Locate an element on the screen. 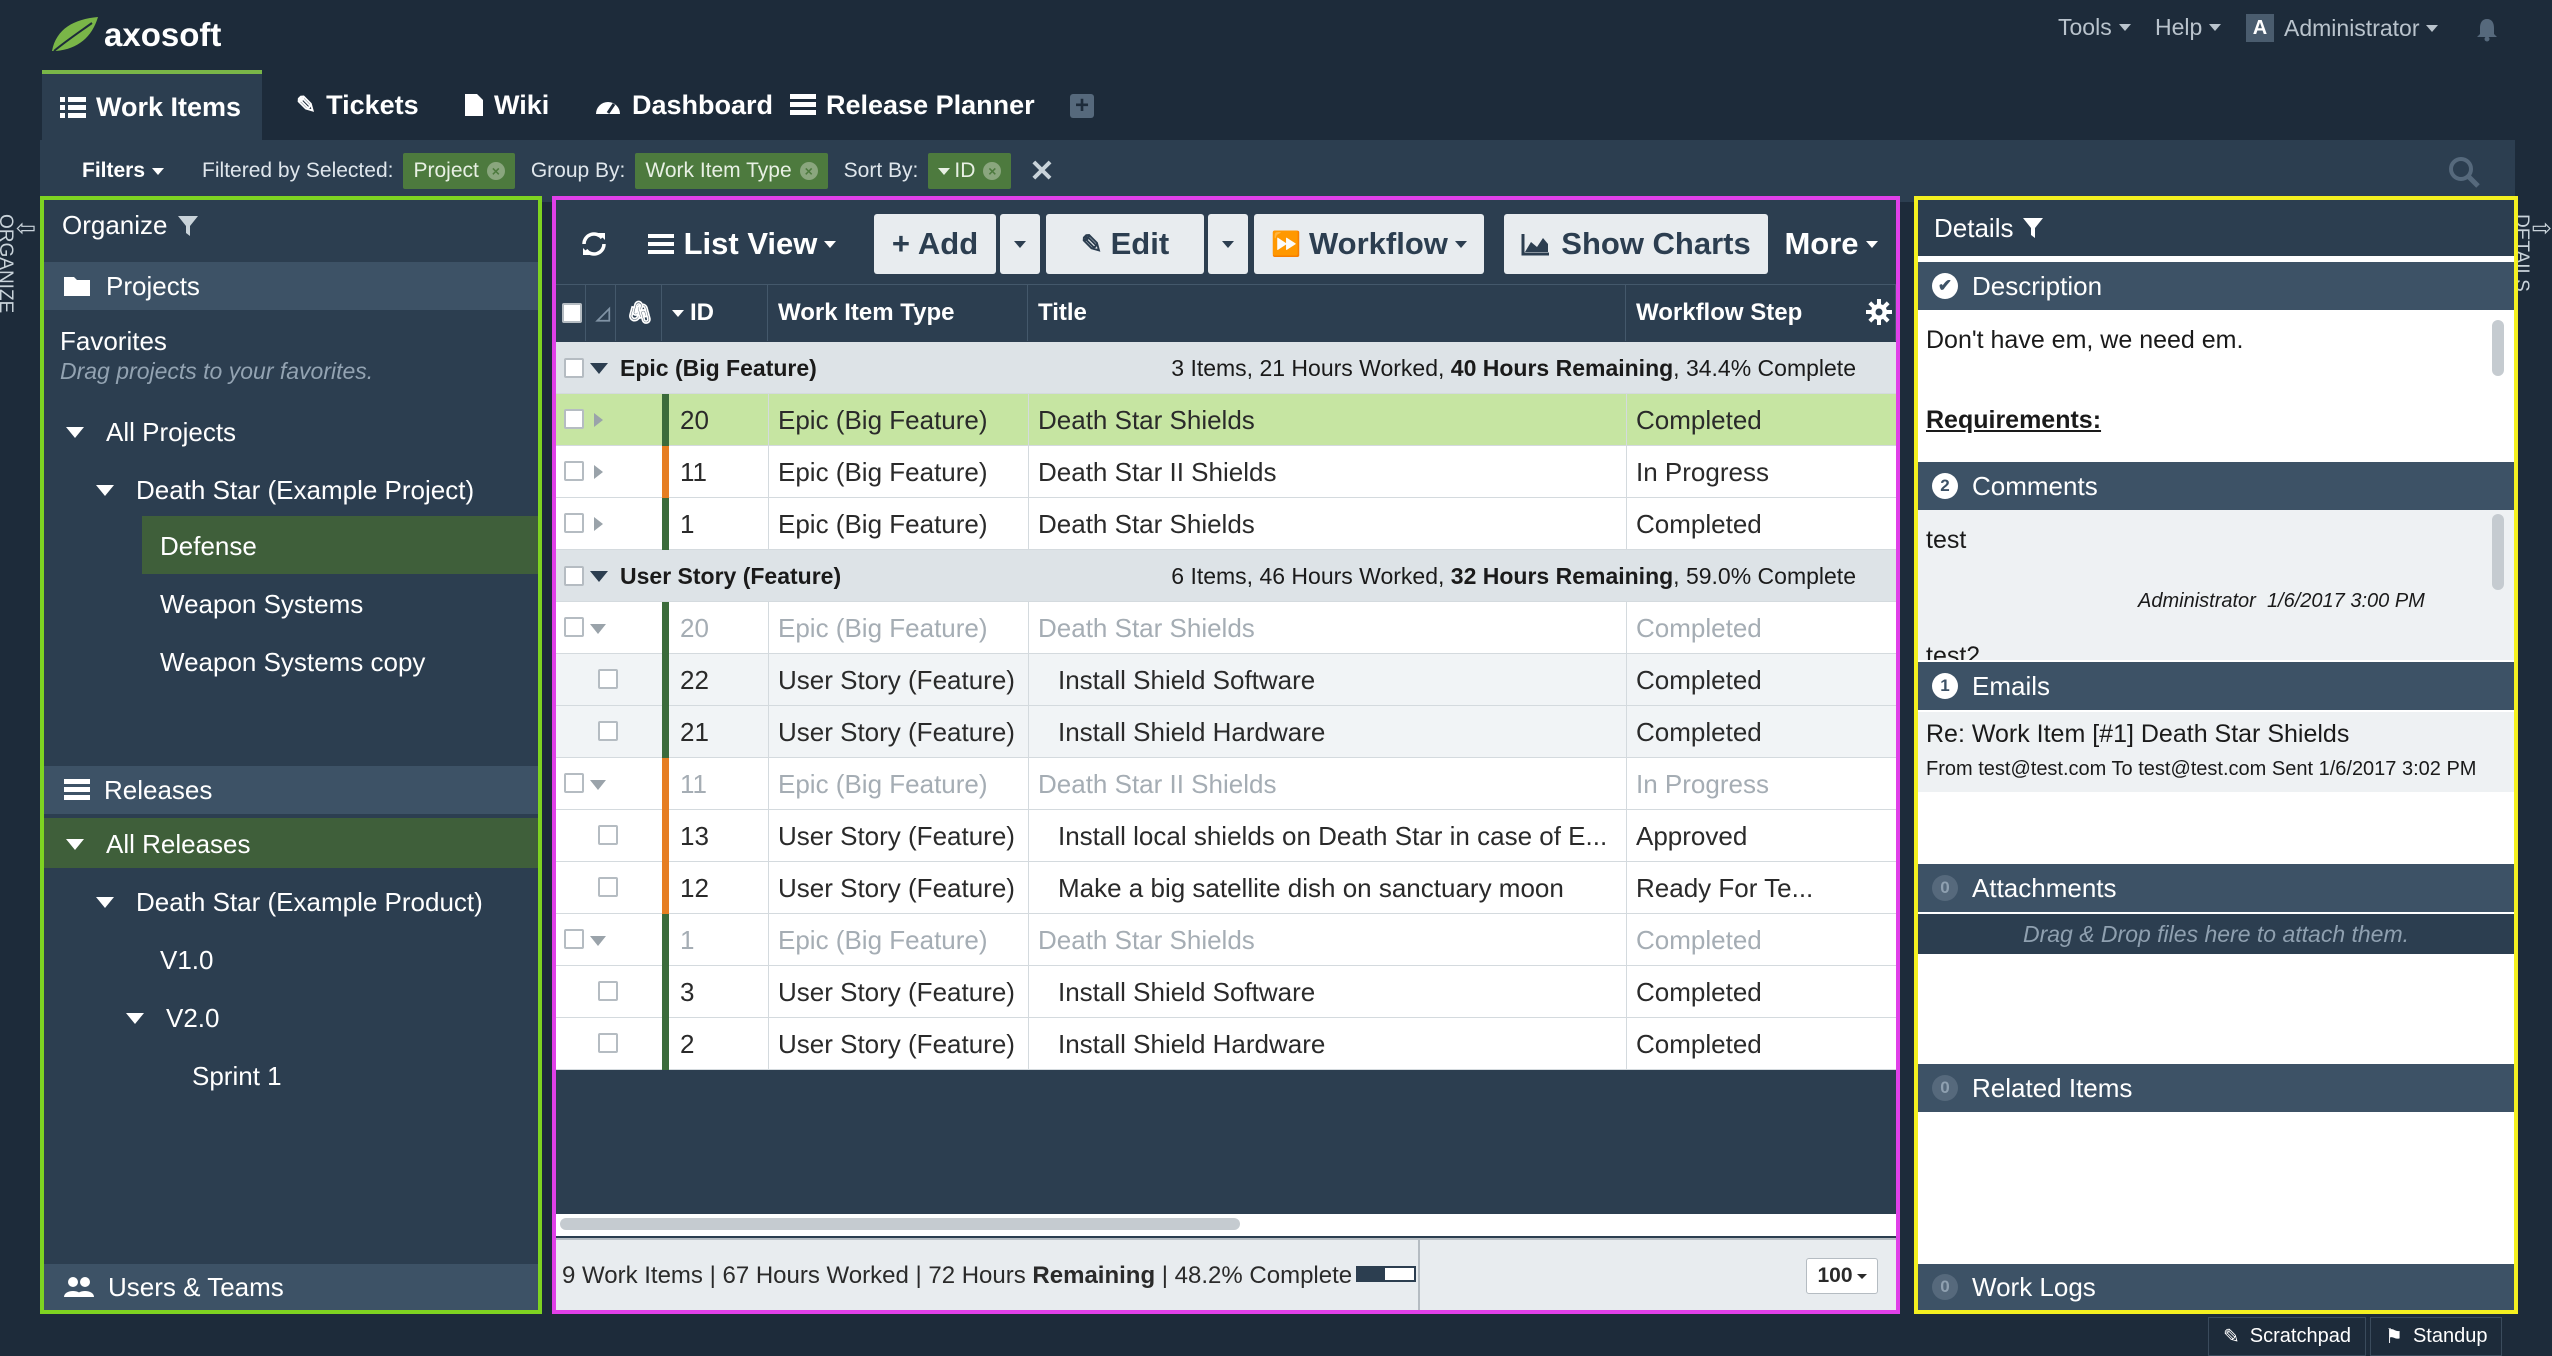 This screenshot has width=2552, height=1356. tab-wiki: Wiki is located at coordinates (506, 105).